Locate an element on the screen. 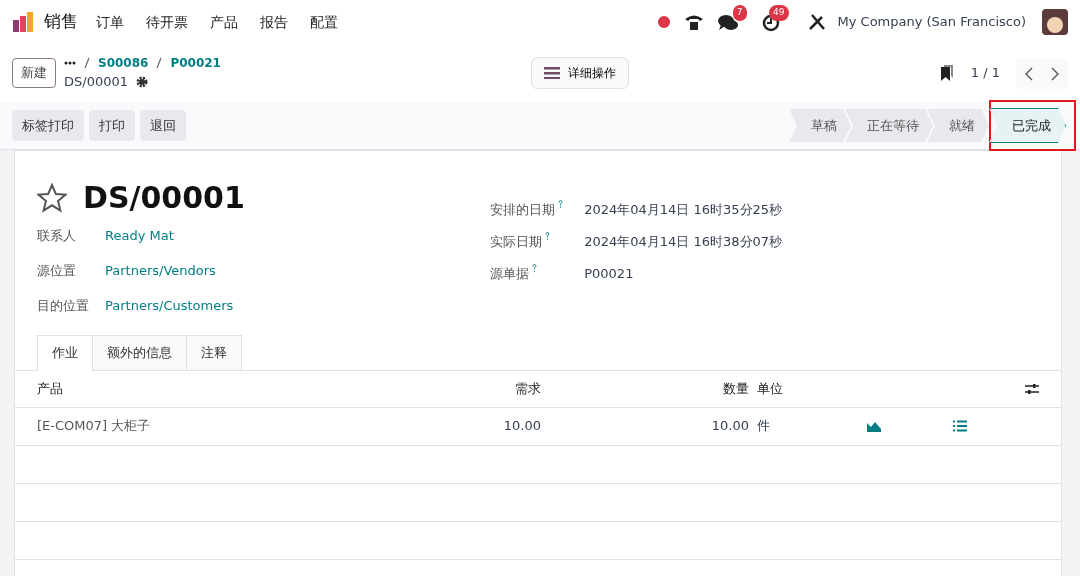  new-button: 新建 is located at coordinates (34, 73).